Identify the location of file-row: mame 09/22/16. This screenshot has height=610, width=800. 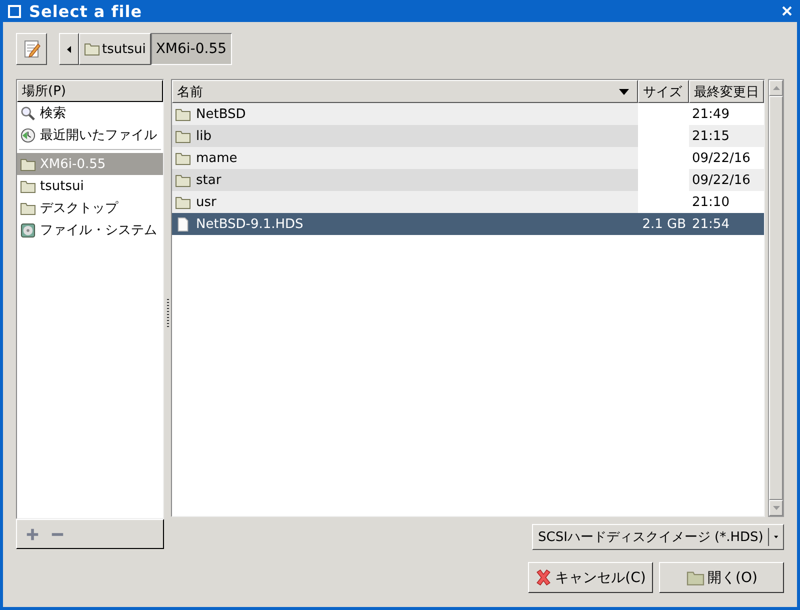
(468, 158).